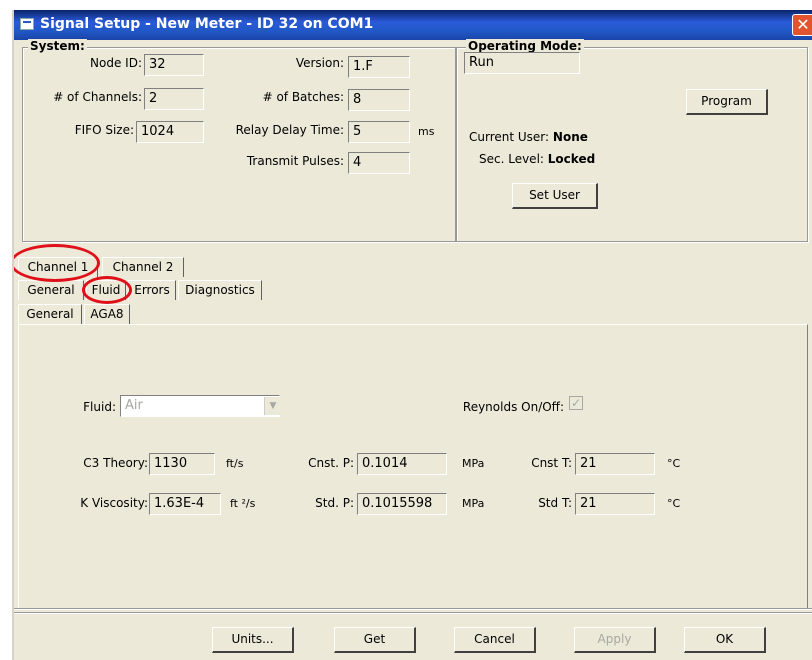 This screenshot has width=812, height=660. Describe the element at coordinates (182, 464) in the screenshot. I see `c3-theory-field: 1130` at that location.